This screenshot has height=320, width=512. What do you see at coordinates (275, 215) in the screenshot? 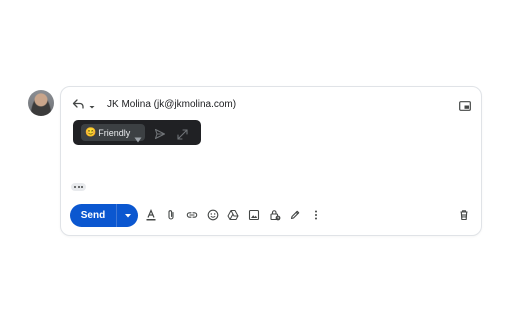
I see `confidential-lock-icon` at bounding box center [275, 215].